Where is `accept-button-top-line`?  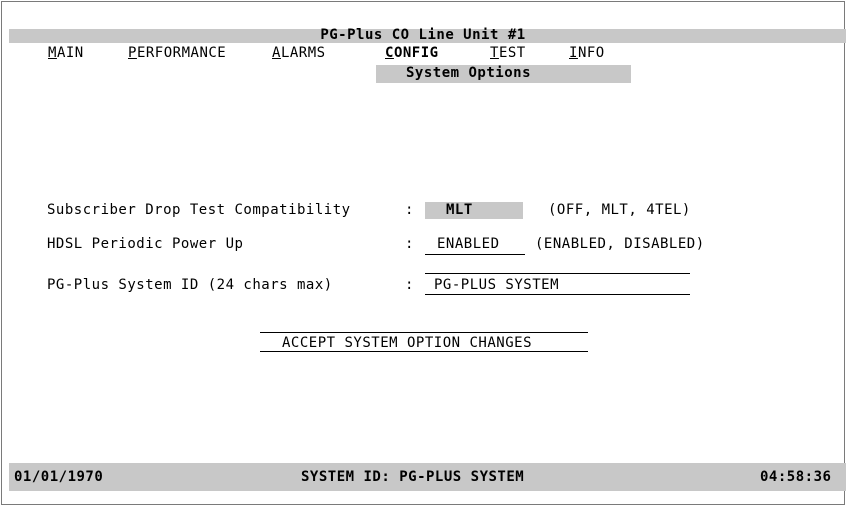 accept-button-top-line is located at coordinates (424, 332).